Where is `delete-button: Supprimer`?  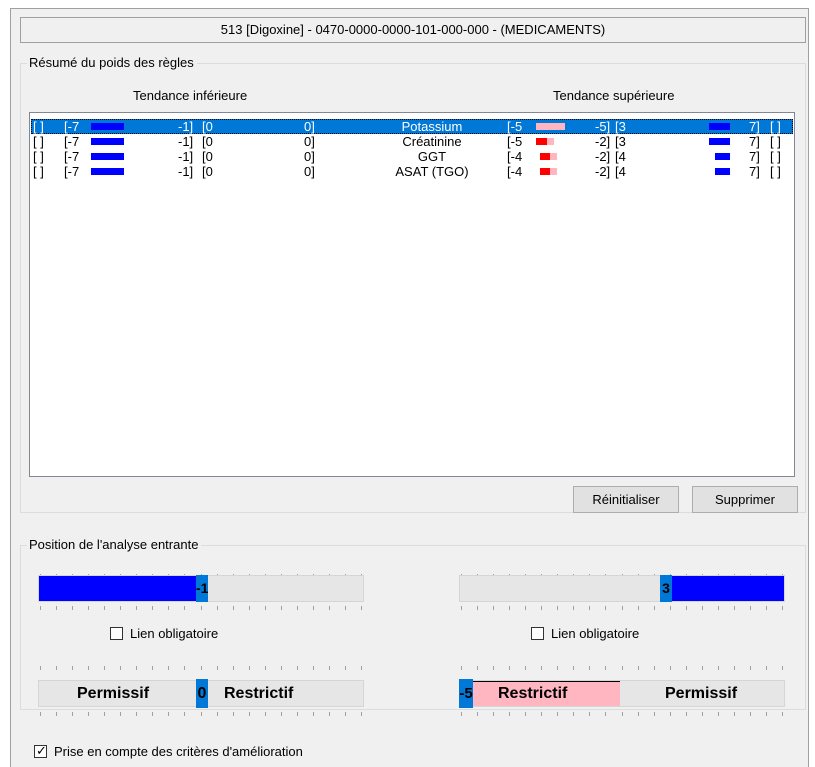
delete-button: Supprimer is located at coordinates (745, 499).